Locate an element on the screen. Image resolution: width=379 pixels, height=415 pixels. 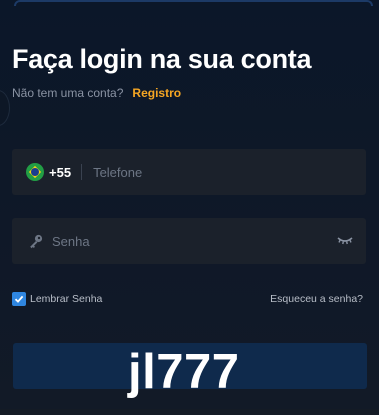
checkmark-icon is located at coordinates (19, 299).